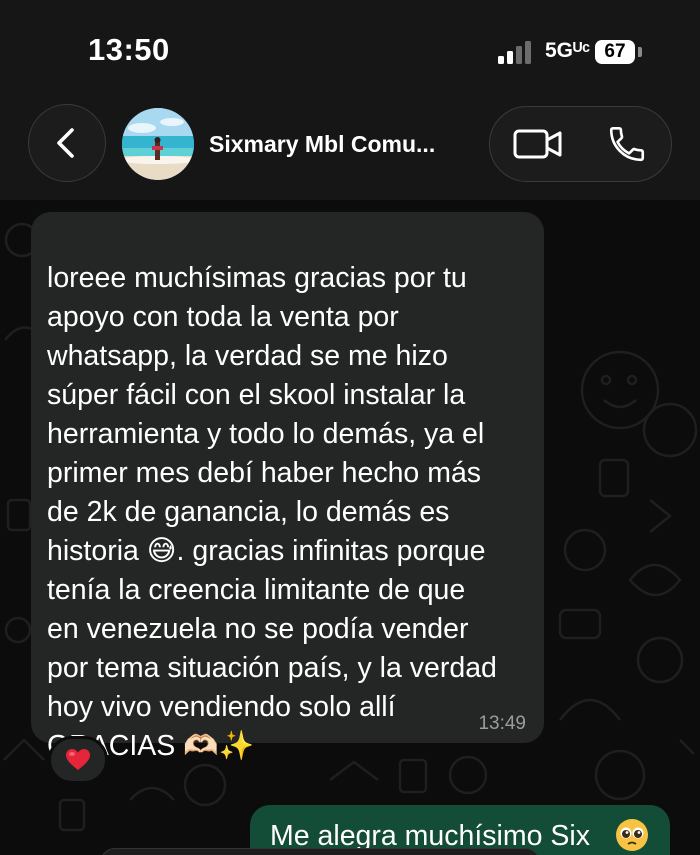 The image size is (700, 855). What do you see at coordinates (272, 668) in the screenshot?
I see `message-line: por tema situación país, y la verdad` at bounding box center [272, 668].